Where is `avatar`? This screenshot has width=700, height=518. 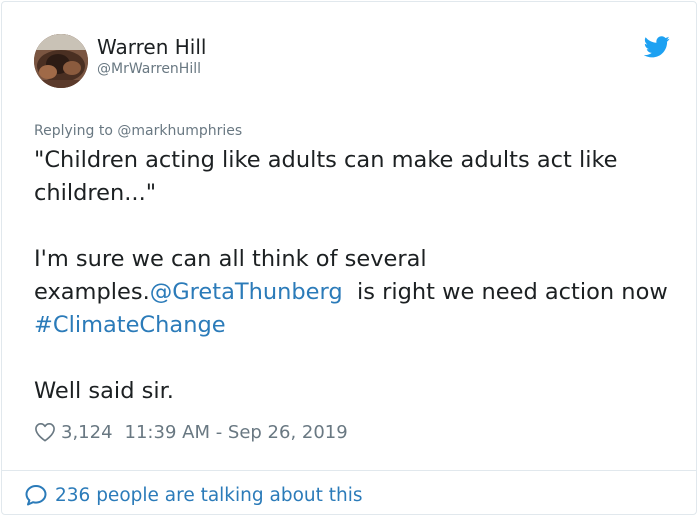 avatar is located at coordinates (61, 61).